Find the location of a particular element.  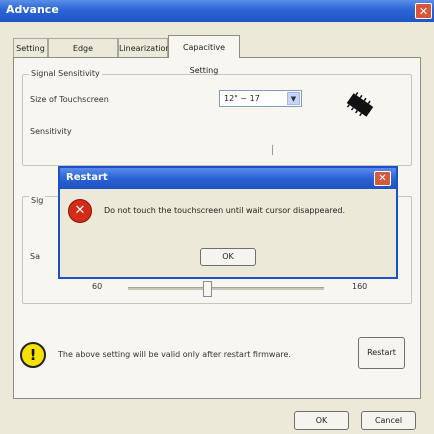

window-close-button: ✕ is located at coordinates (423, 11).